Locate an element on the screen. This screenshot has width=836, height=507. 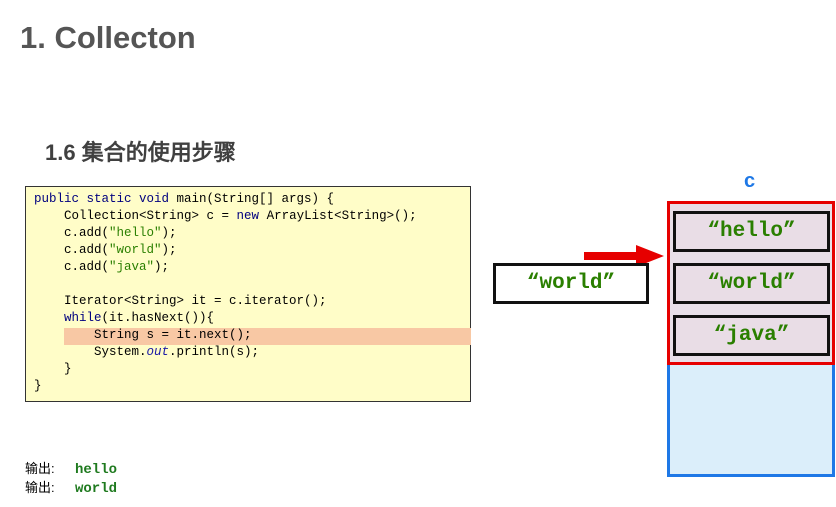
code-line-11: } is located at coordinates (53, 369).